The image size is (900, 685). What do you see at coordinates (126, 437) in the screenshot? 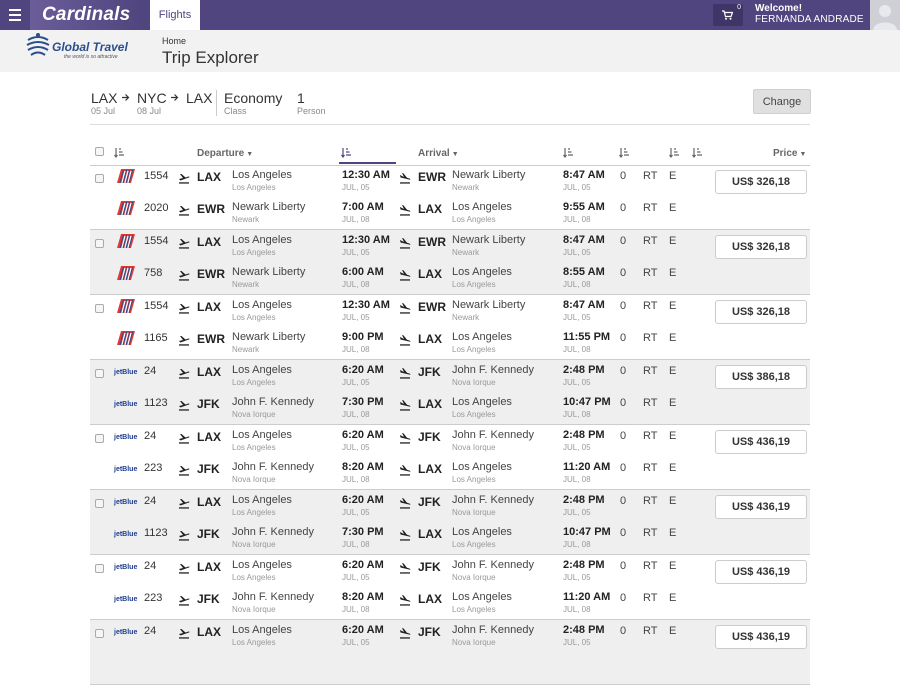
I see `jetblue-logo: jetBlue` at bounding box center [126, 437].